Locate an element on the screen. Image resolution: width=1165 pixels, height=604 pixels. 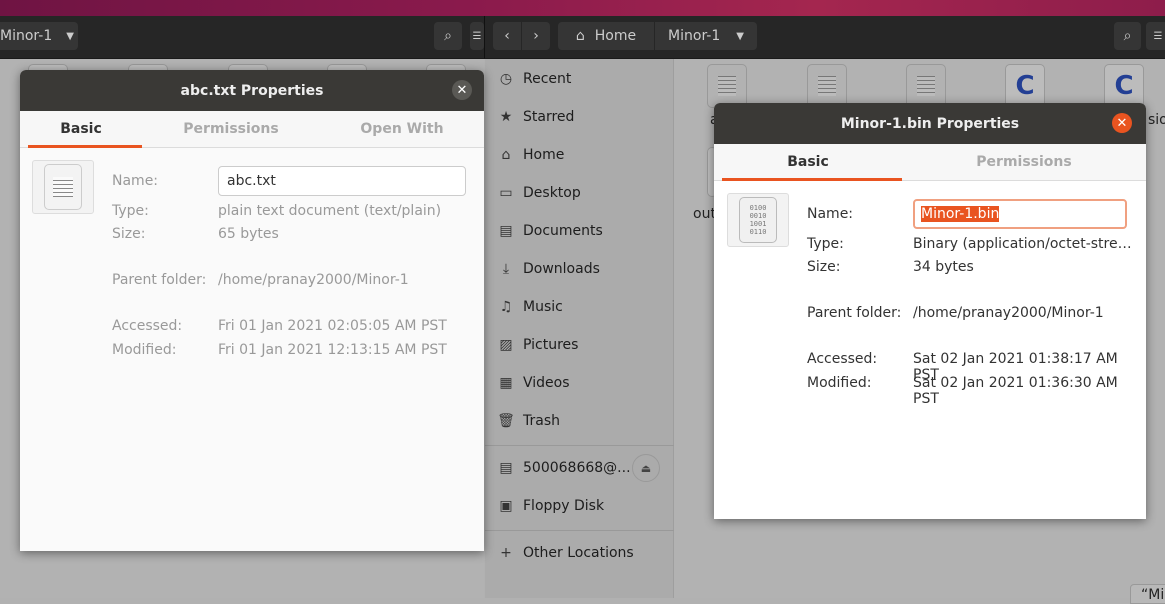
size-label: Size: is located at coordinates (129, 234).